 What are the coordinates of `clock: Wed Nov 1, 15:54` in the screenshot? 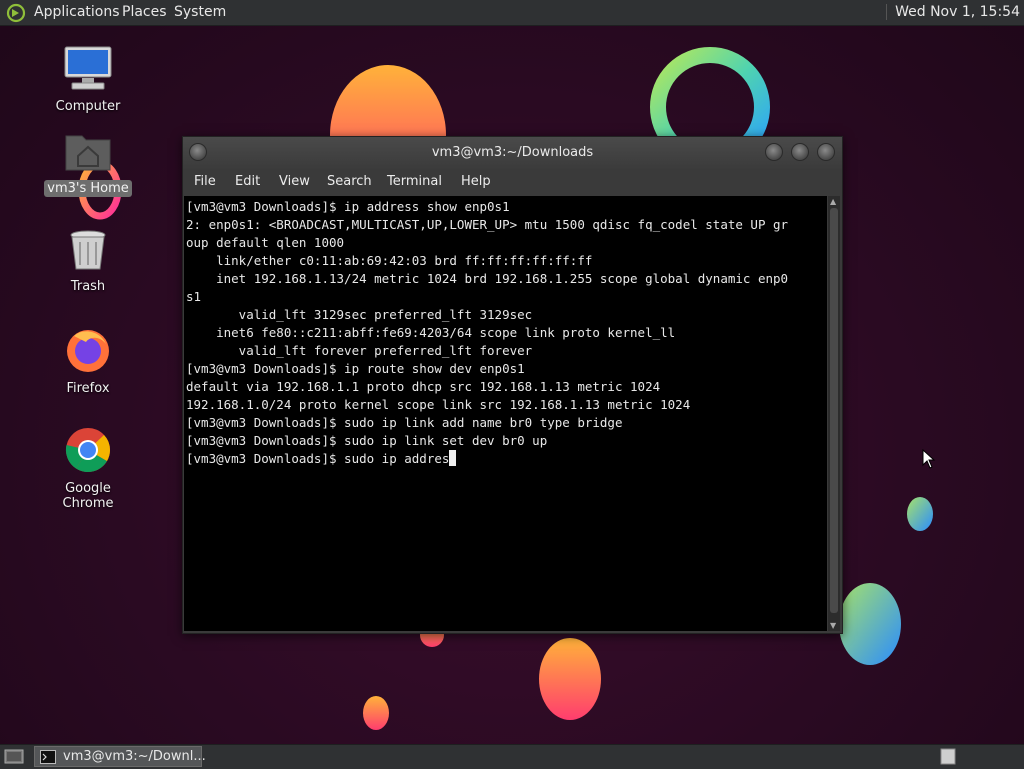 It's located at (953, 12).